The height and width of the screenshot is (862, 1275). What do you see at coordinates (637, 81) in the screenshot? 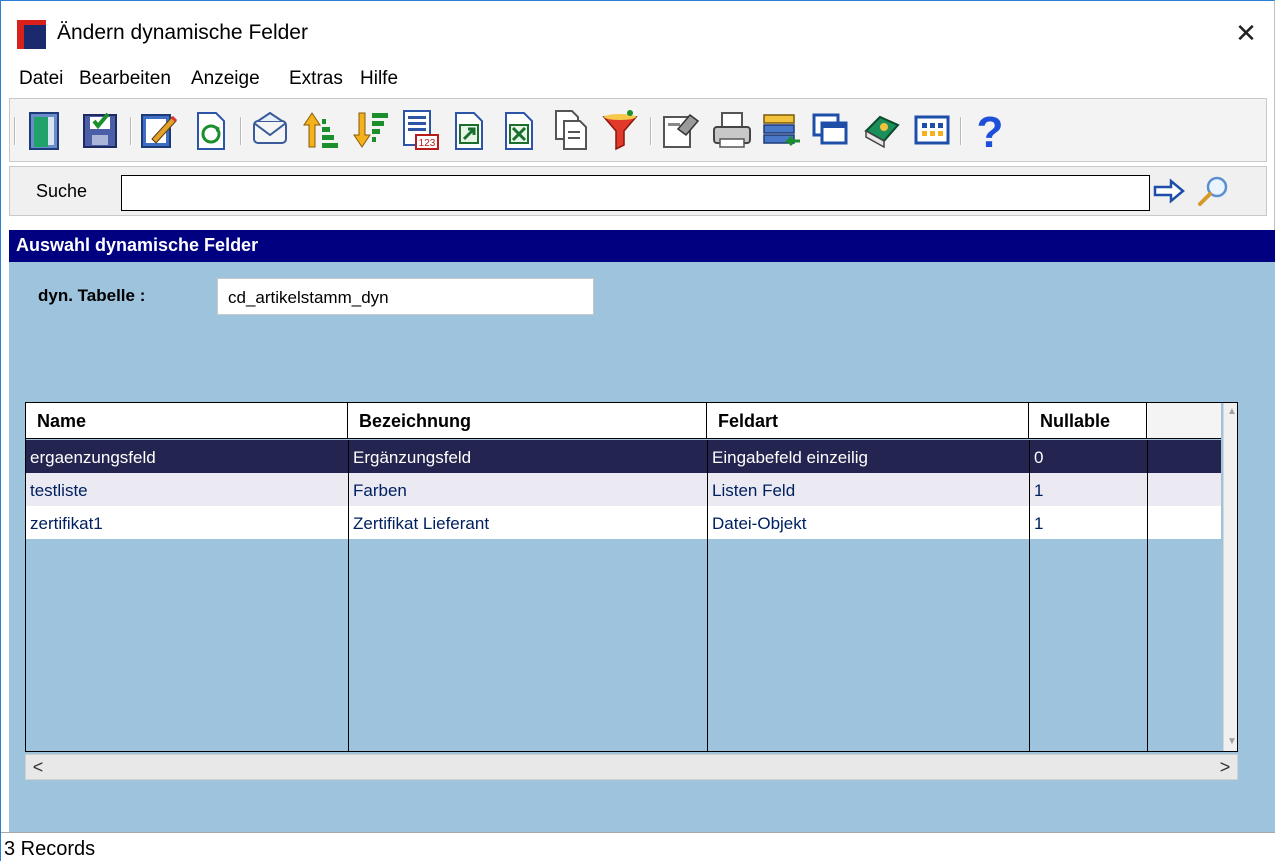
I see `menu-bar: Datei Bearbeiten Anzeige Extras Hilfe` at bounding box center [637, 81].